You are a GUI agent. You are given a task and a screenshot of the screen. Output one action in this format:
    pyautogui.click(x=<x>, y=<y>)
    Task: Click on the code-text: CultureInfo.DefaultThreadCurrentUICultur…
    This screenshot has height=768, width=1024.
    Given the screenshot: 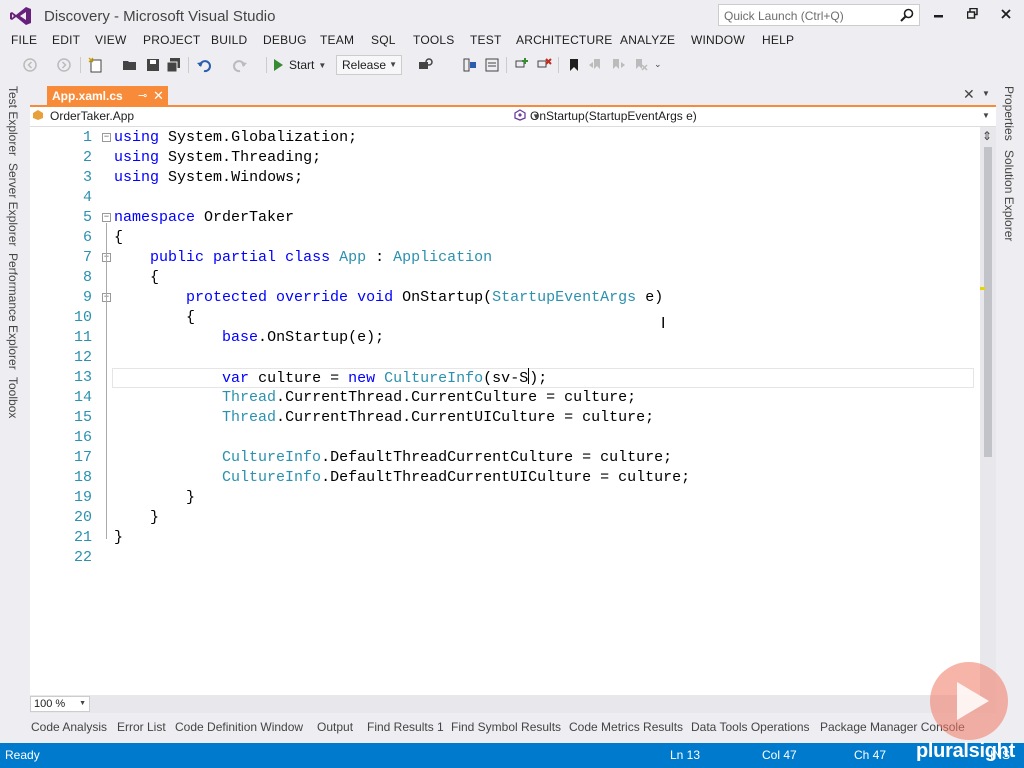 What is the action you would take?
    pyautogui.click(x=402, y=478)
    